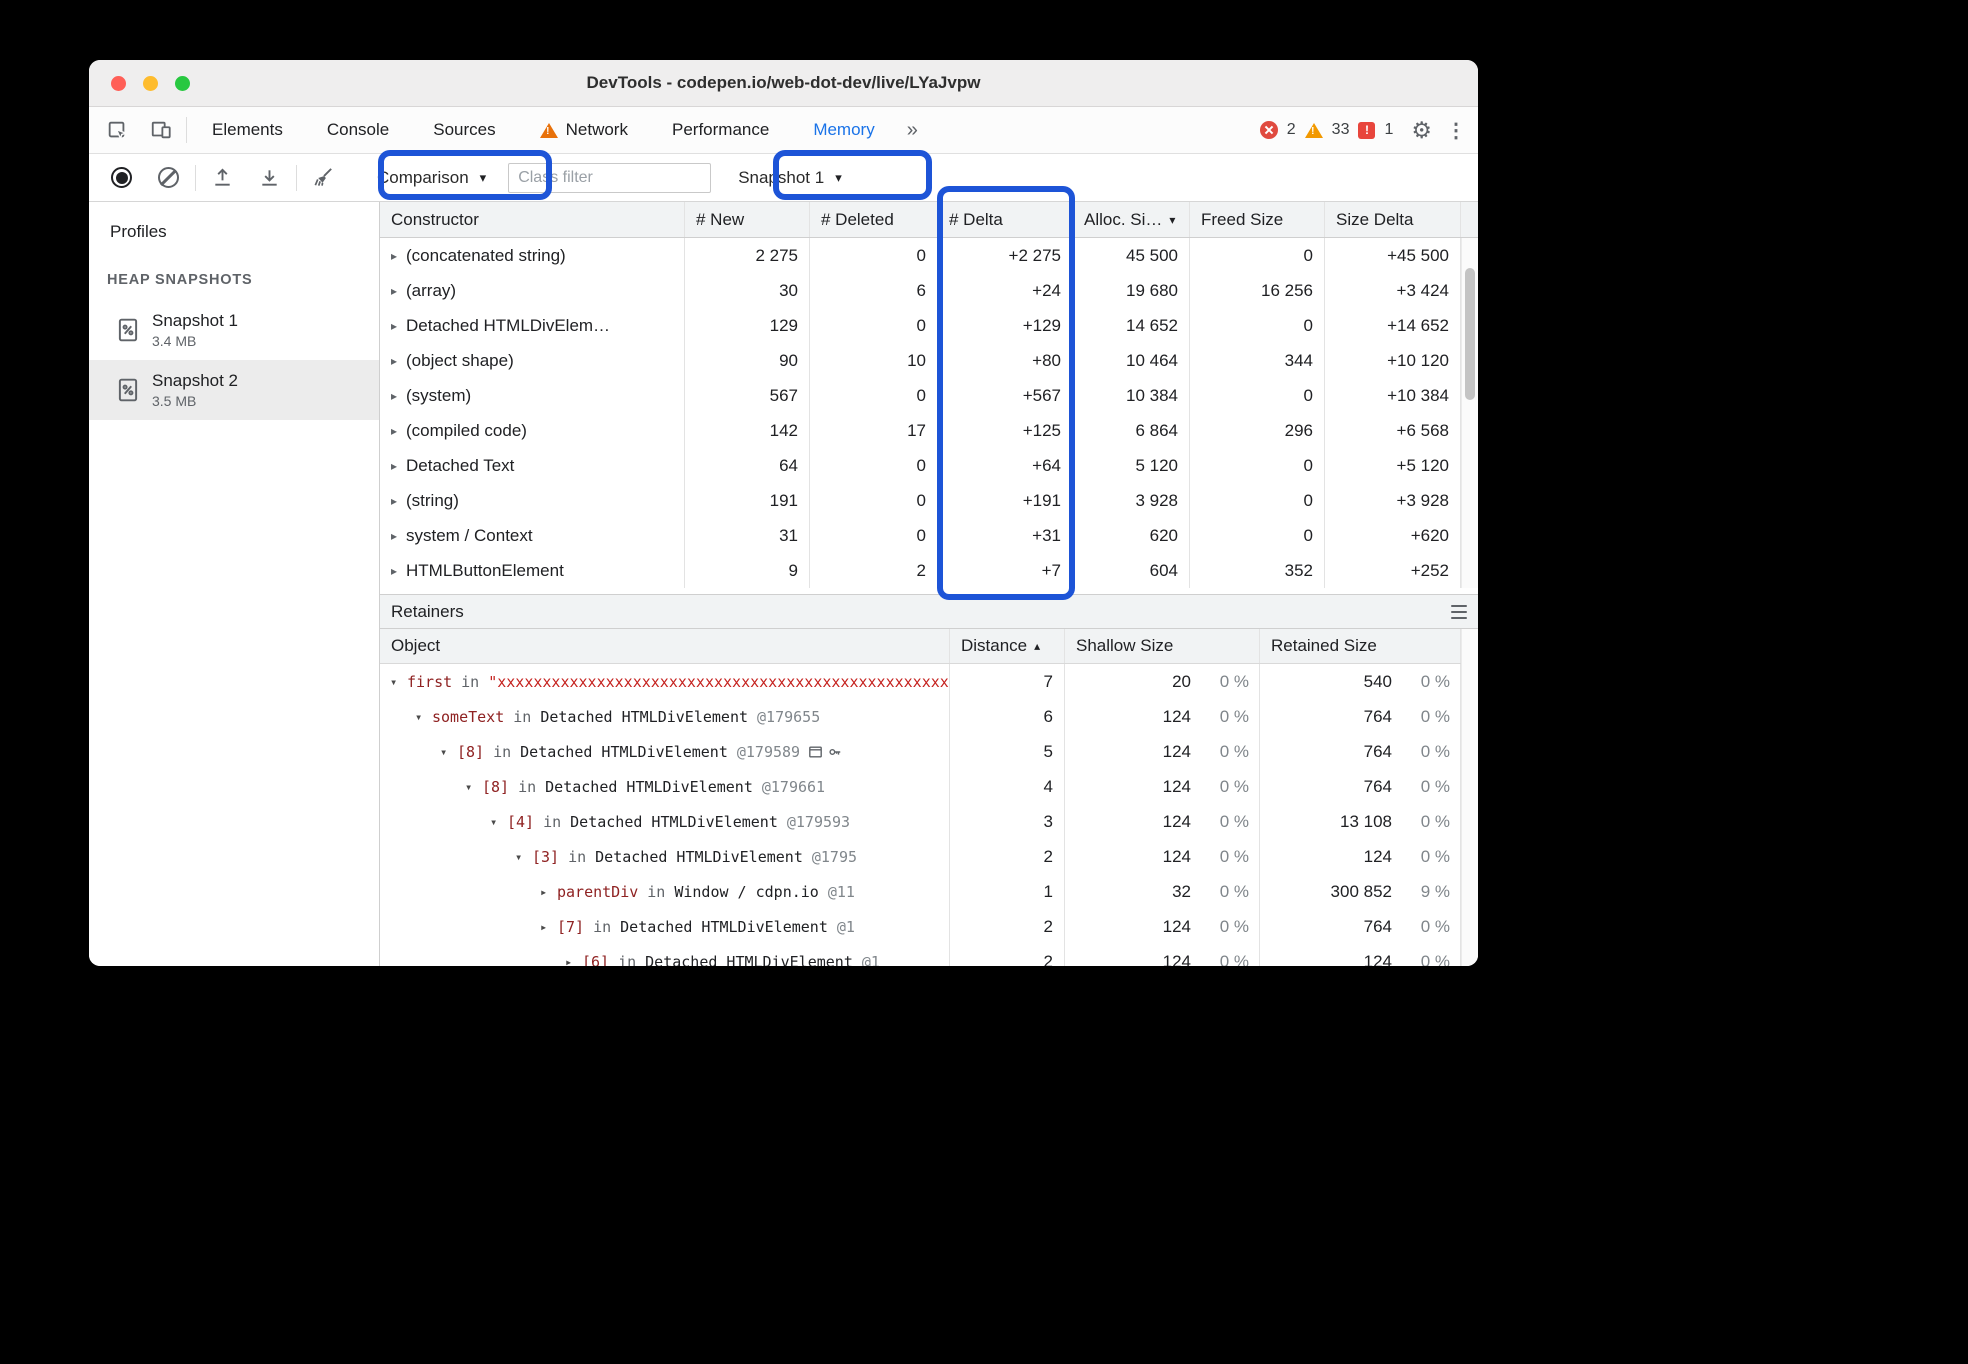 This screenshot has width=1968, height=1364. What do you see at coordinates (1393, 219) in the screenshot?
I see `column-header-size-delta: Size Delta` at bounding box center [1393, 219].